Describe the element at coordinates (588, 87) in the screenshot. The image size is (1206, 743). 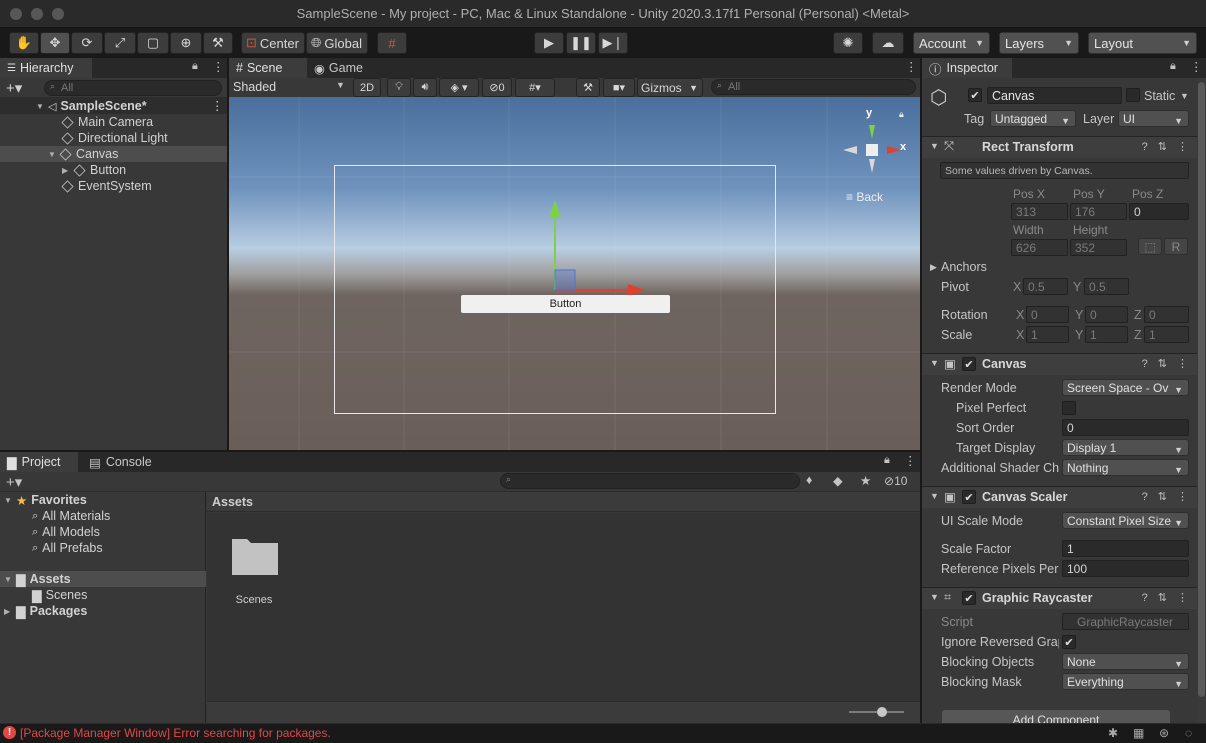
I see `tools-icon: ⚒` at that location.